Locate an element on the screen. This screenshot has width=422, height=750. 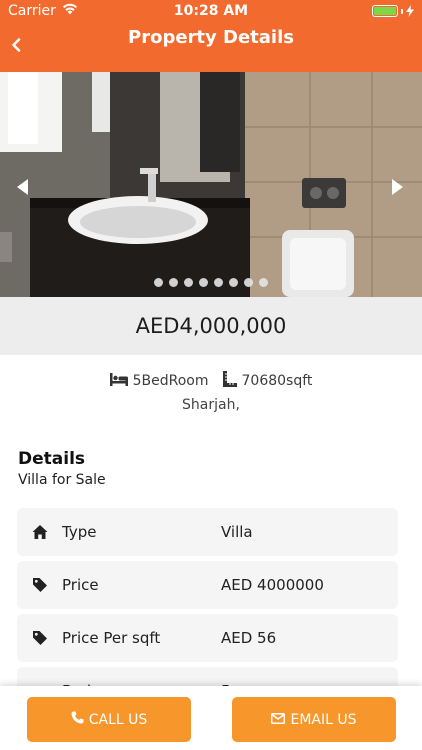
gallery-pagination is located at coordinates (211, 282).